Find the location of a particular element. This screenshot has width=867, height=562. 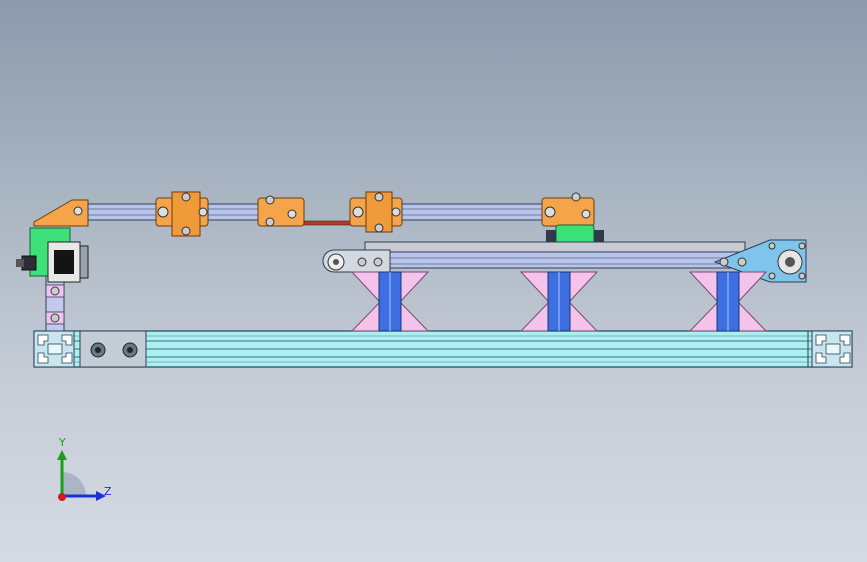

y-axis-label: Y is located at coordinates (62, 442).